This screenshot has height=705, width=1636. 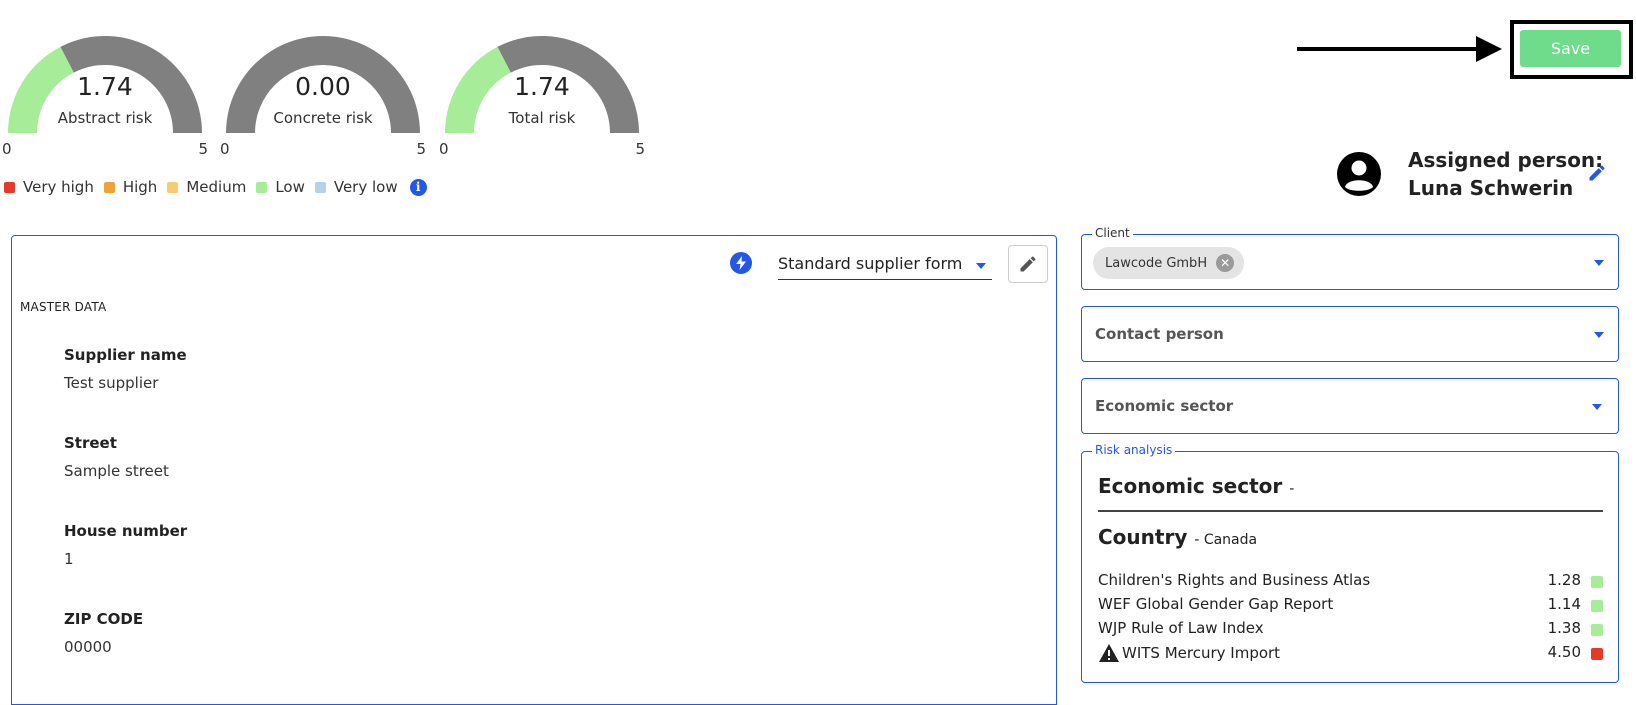 I want to click on indicator-value: 1.14, so click(x=1564, y=604).